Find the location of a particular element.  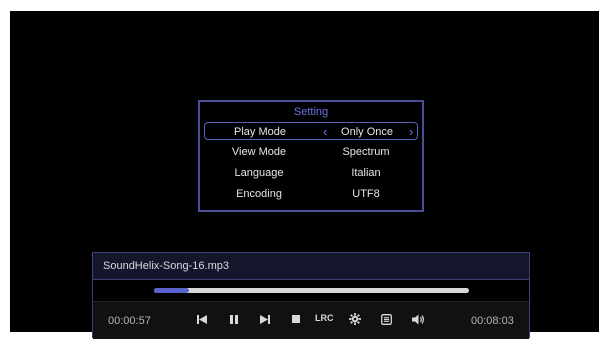

volume-icon is located at coordinates (418, 319).